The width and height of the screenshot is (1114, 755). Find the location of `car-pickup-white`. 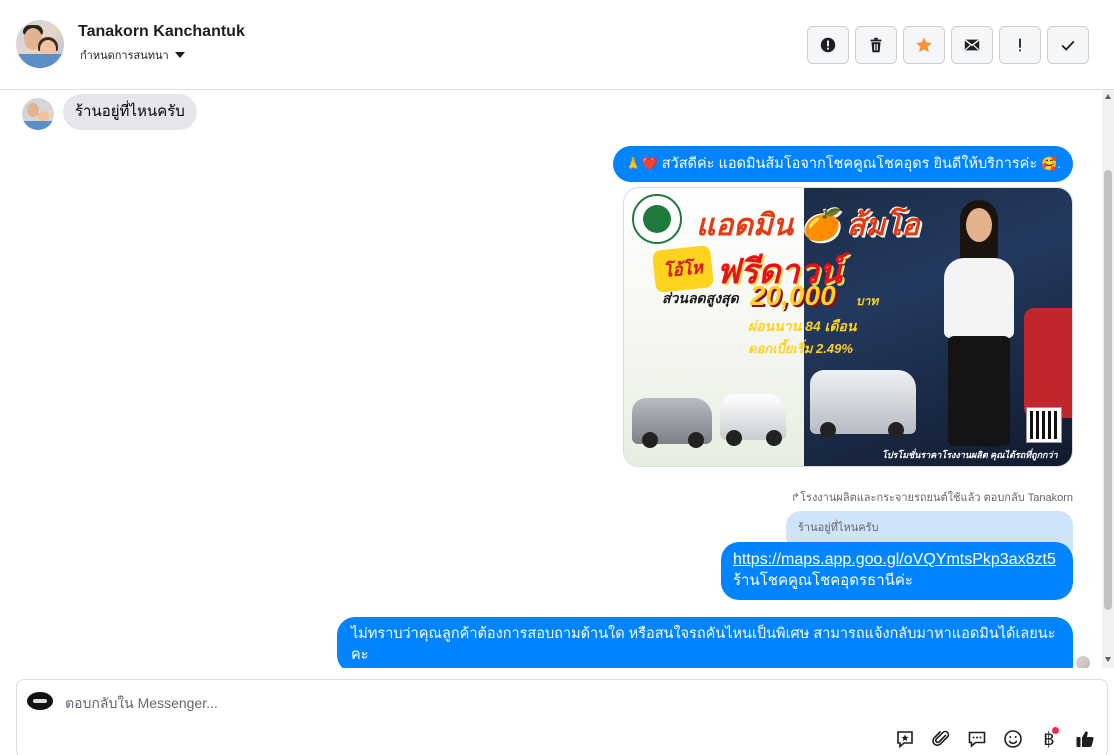

car-pickup-white is located at coordinates (753, 420).